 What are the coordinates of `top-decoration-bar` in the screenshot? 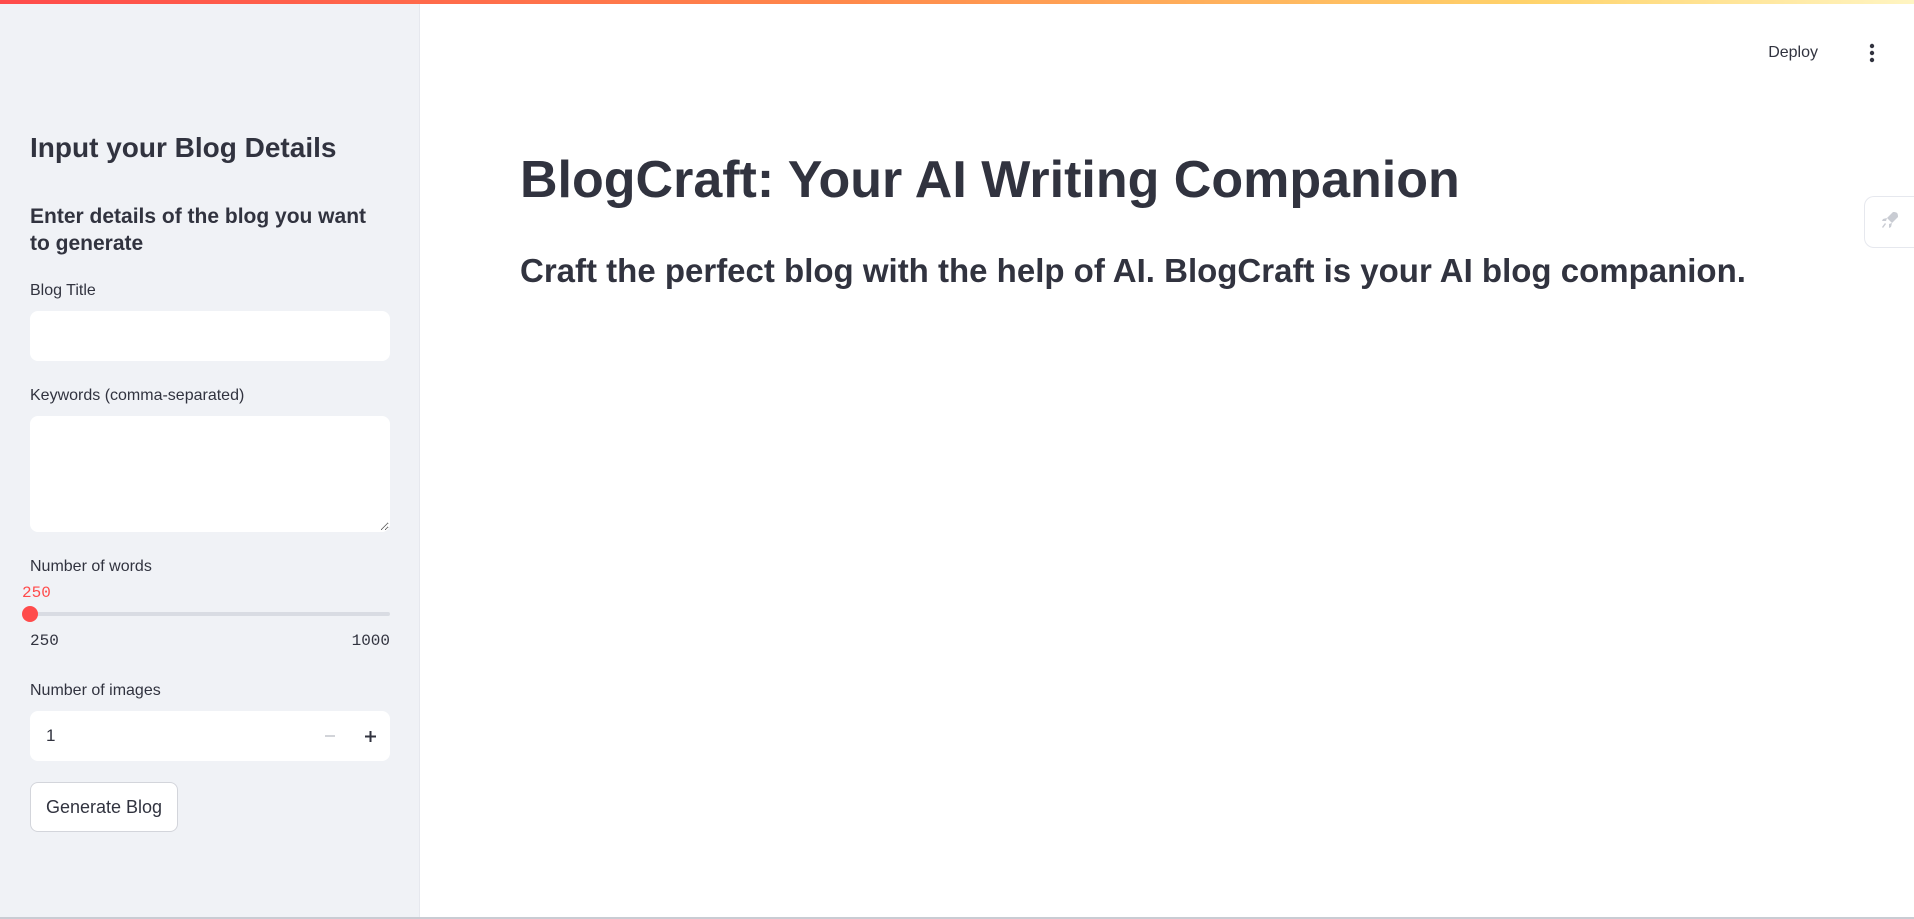 It's located at (957, 2).